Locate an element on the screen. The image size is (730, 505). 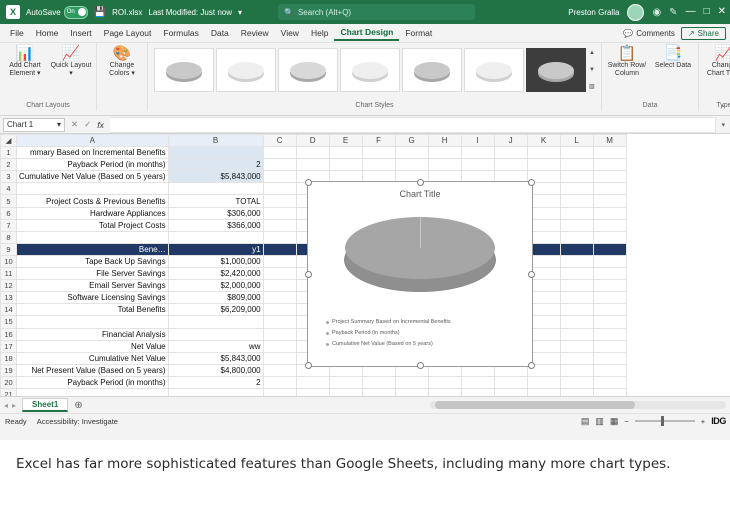
cell-B10: $1,000,000 is located at coordinates (215, 261).